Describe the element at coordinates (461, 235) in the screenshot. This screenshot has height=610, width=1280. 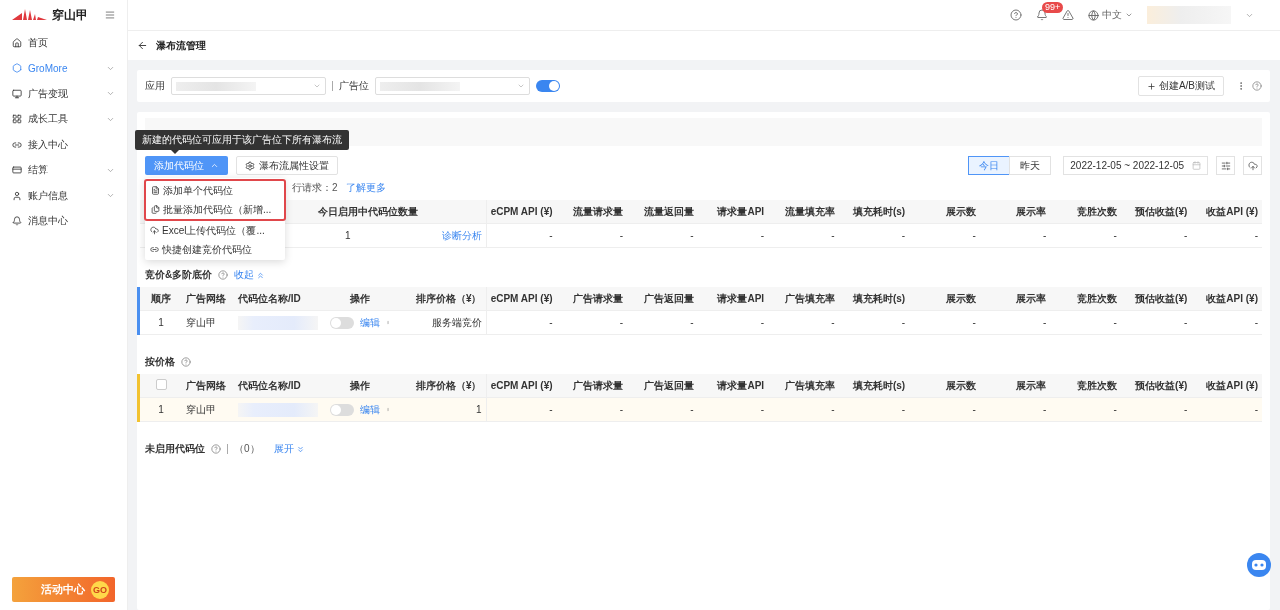
I see `diagnose-link: 诊断分析` at that location.